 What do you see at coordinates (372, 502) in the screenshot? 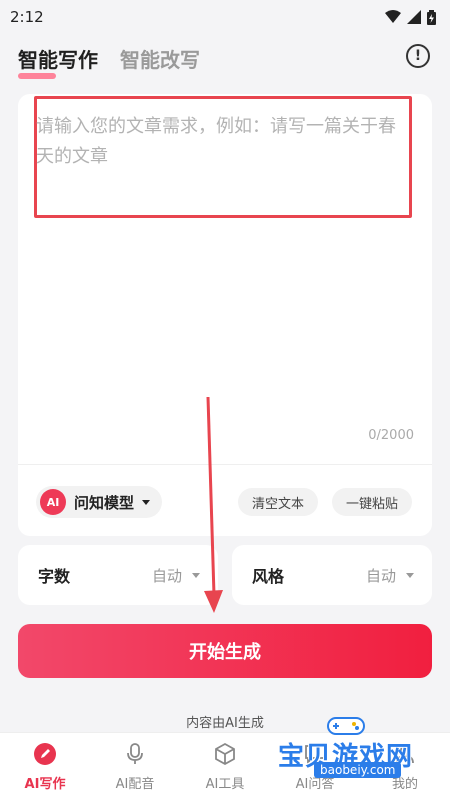
I see `paste-button: 一键粘贴` at bounding box center [372, 502].